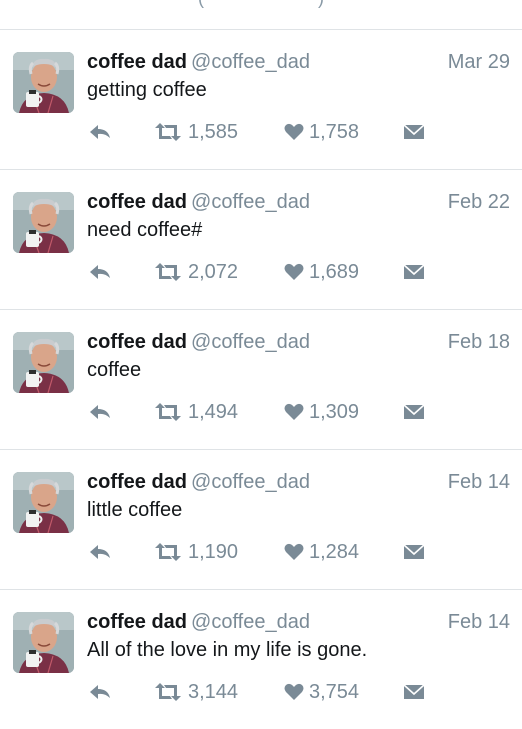 This screenshot has width=522, height=729. I want to click on retweet-count: 1,585, so click(213, 131).